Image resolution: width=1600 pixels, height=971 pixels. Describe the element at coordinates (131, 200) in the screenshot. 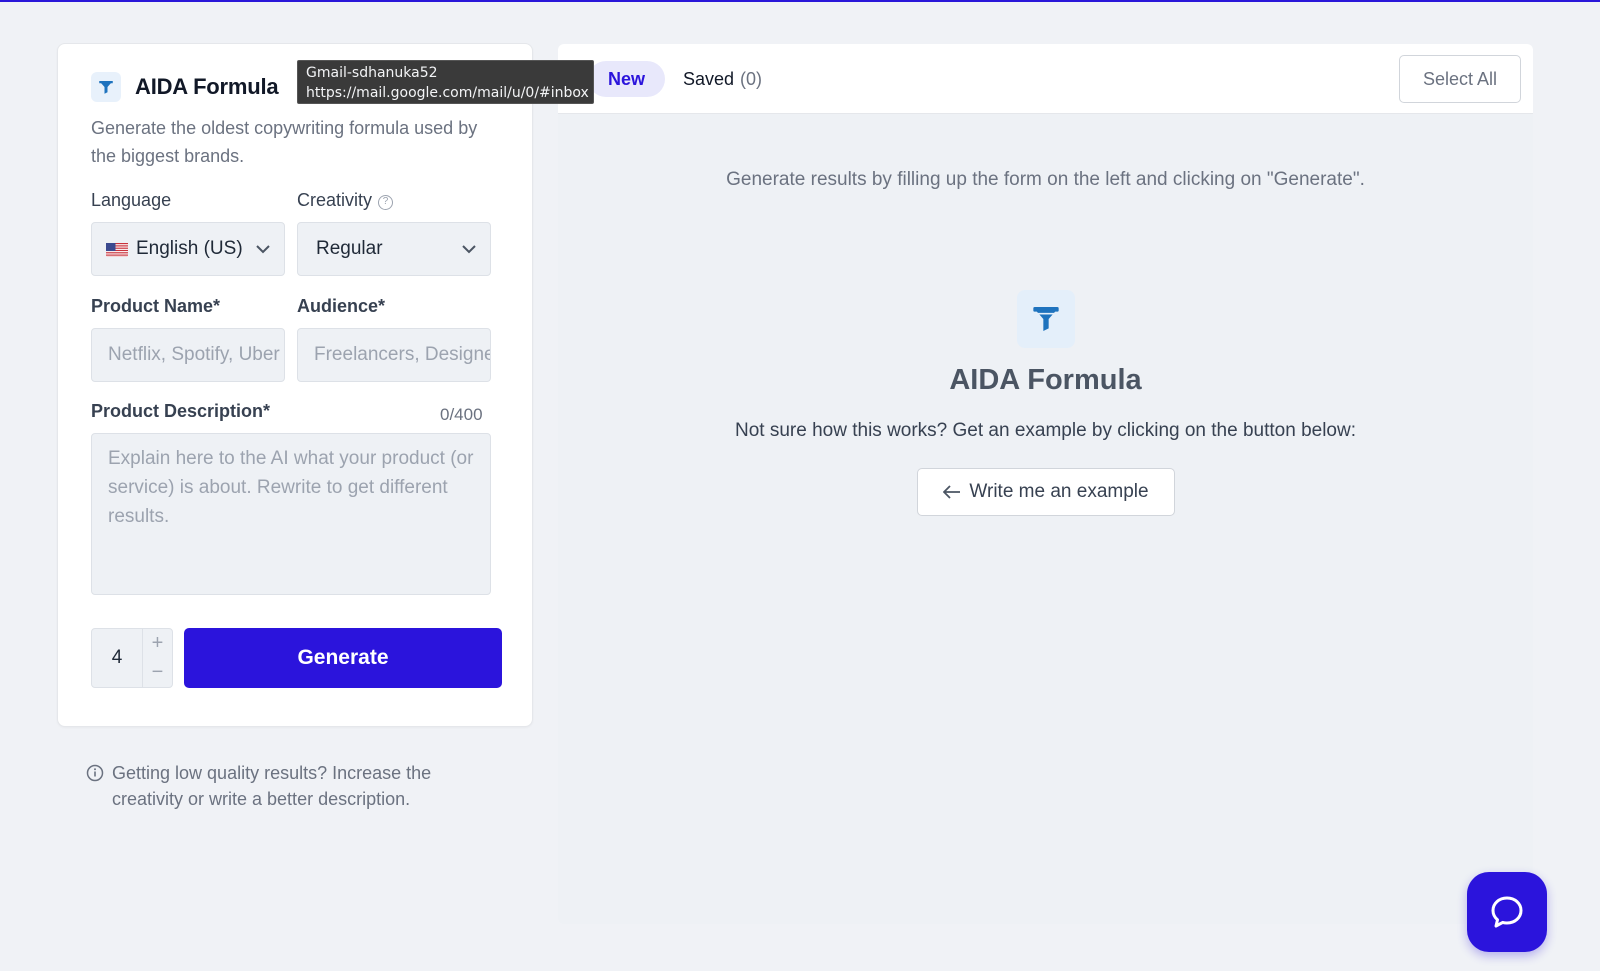

I see `language-label: Language` at that location.